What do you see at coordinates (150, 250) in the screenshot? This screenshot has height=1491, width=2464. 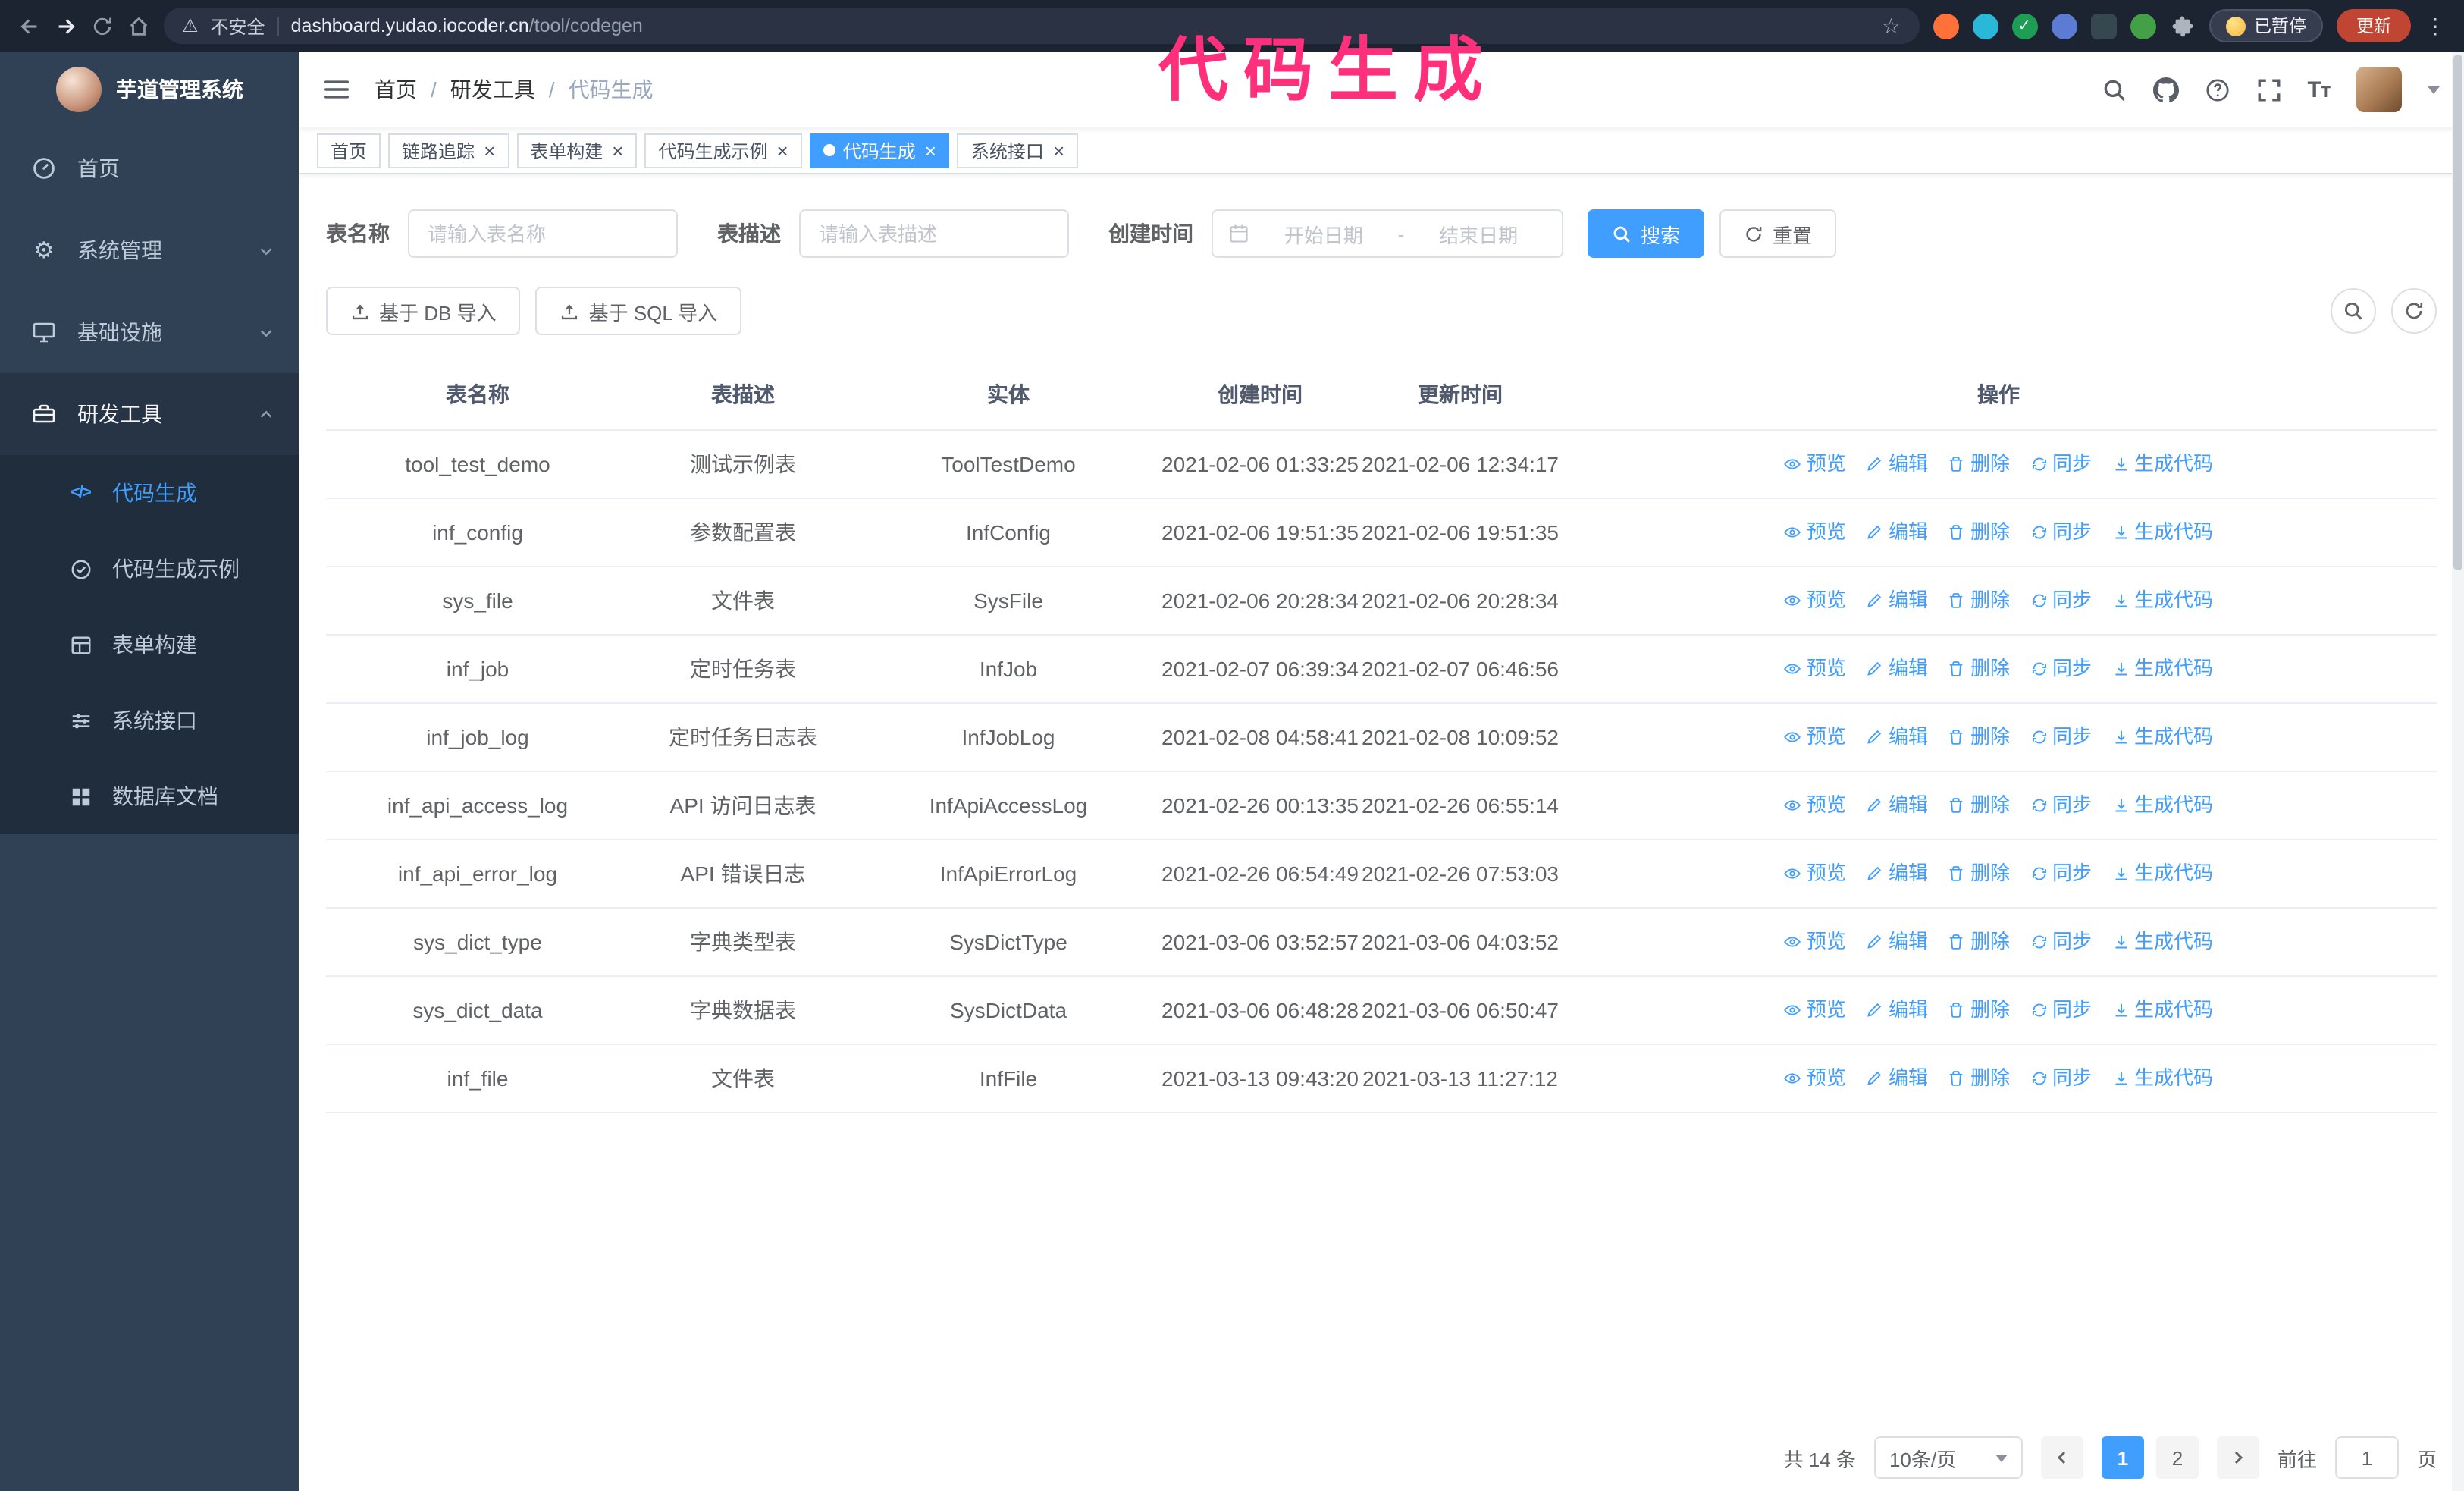 I see `sidebar-item-system: ⚙ 系统管理` at bounding box center [150, 250].